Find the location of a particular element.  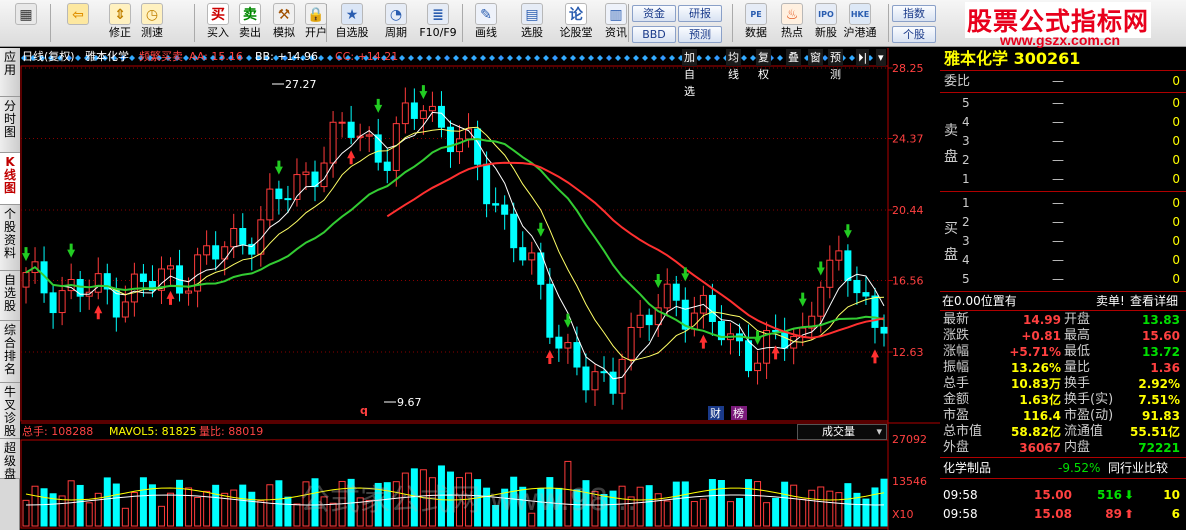

tick-price: 15.08 is located at coordinates (1053, 514).